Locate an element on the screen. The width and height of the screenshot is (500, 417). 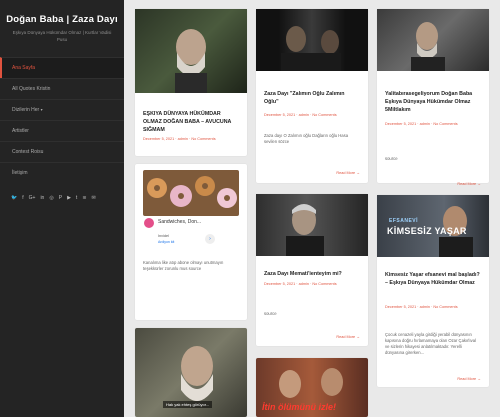
nav-item-contact: İletişim is located at coordinates (62, 172).